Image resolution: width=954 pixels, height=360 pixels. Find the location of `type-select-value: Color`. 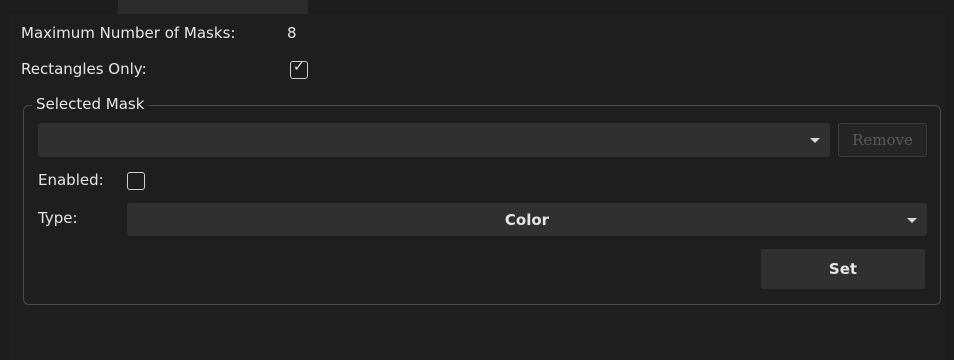

type-select-value: Color is located at coordinates (527, 219).